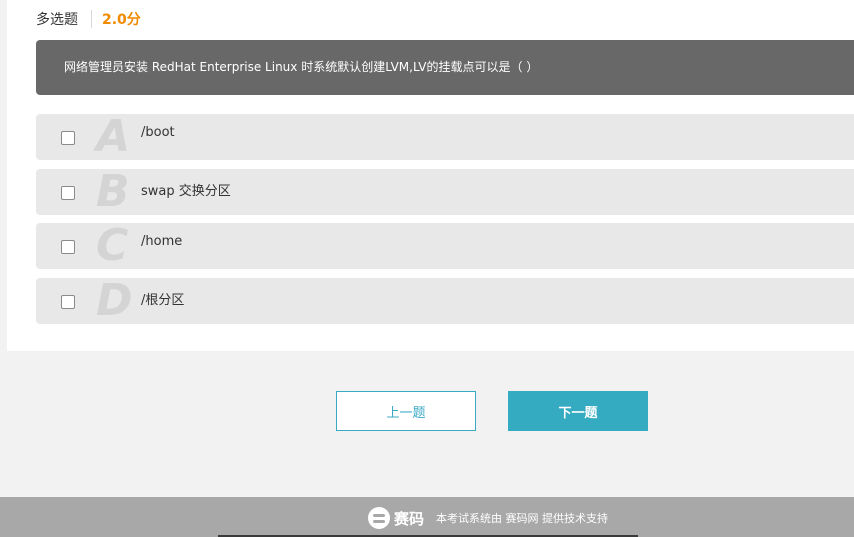 The height and width of the screenshot is (537, 854). I want to click on option-b-checkbox, so click(68, 193).